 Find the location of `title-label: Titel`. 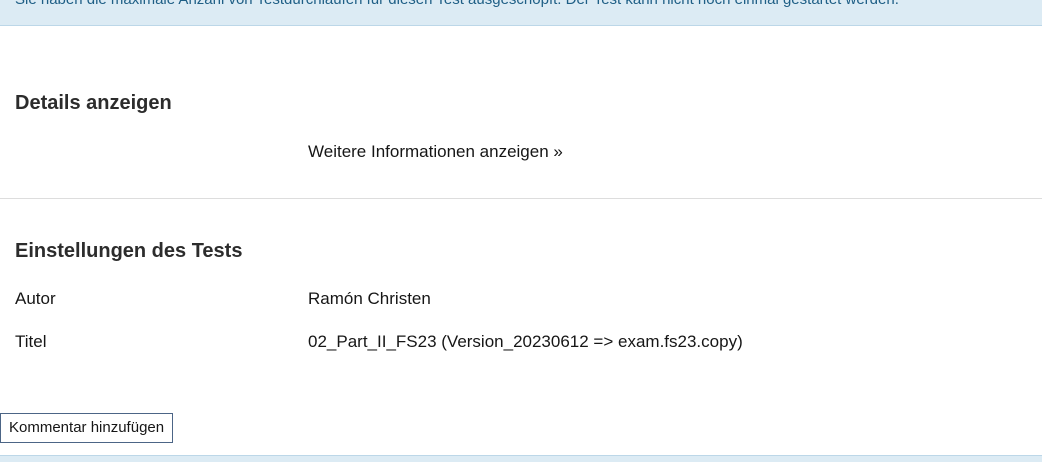

title-label: Titel is located at coordinates (31, 341).